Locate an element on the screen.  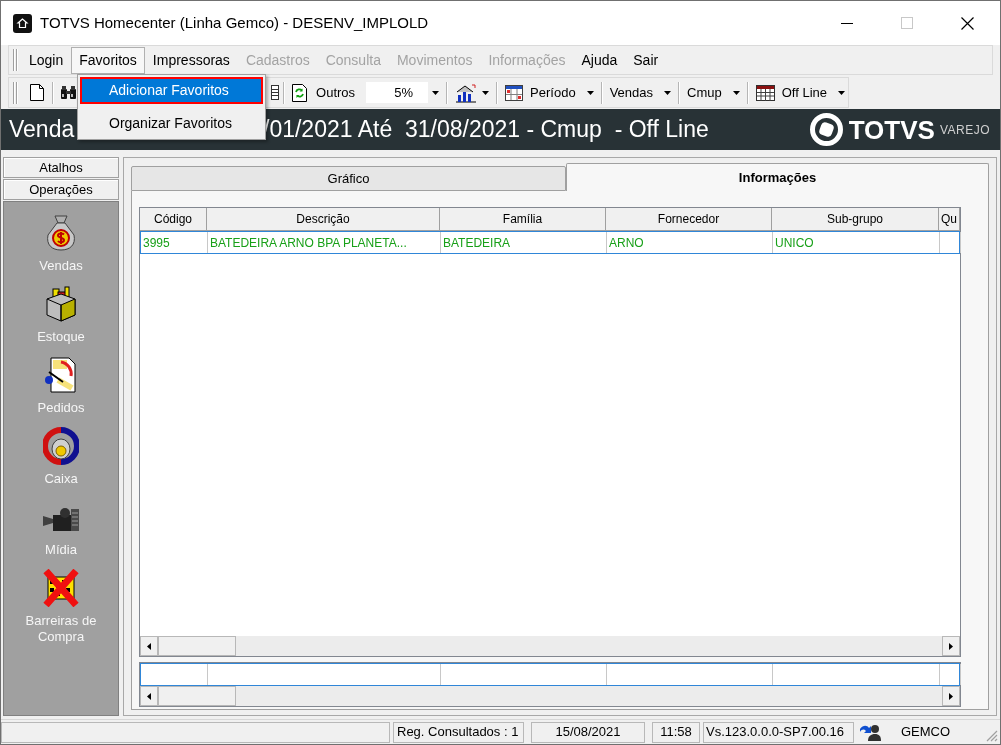
menu-item: Ajuda is located at coordinates (599, 60).